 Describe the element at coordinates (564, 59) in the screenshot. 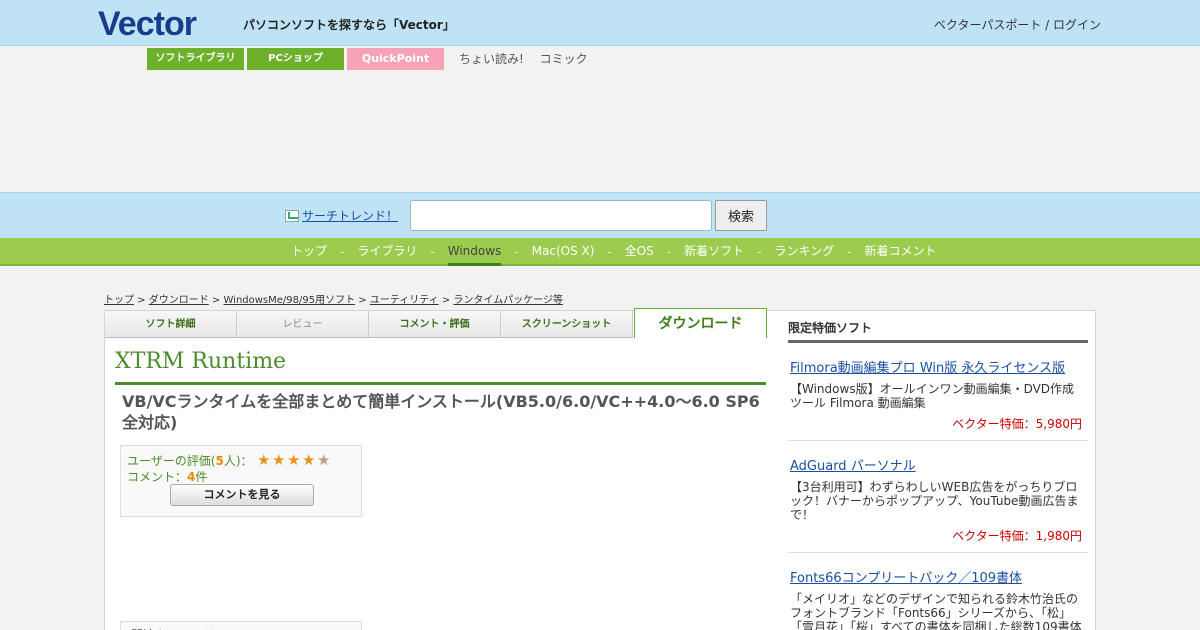

I see `link-comic: コミック` at that location.